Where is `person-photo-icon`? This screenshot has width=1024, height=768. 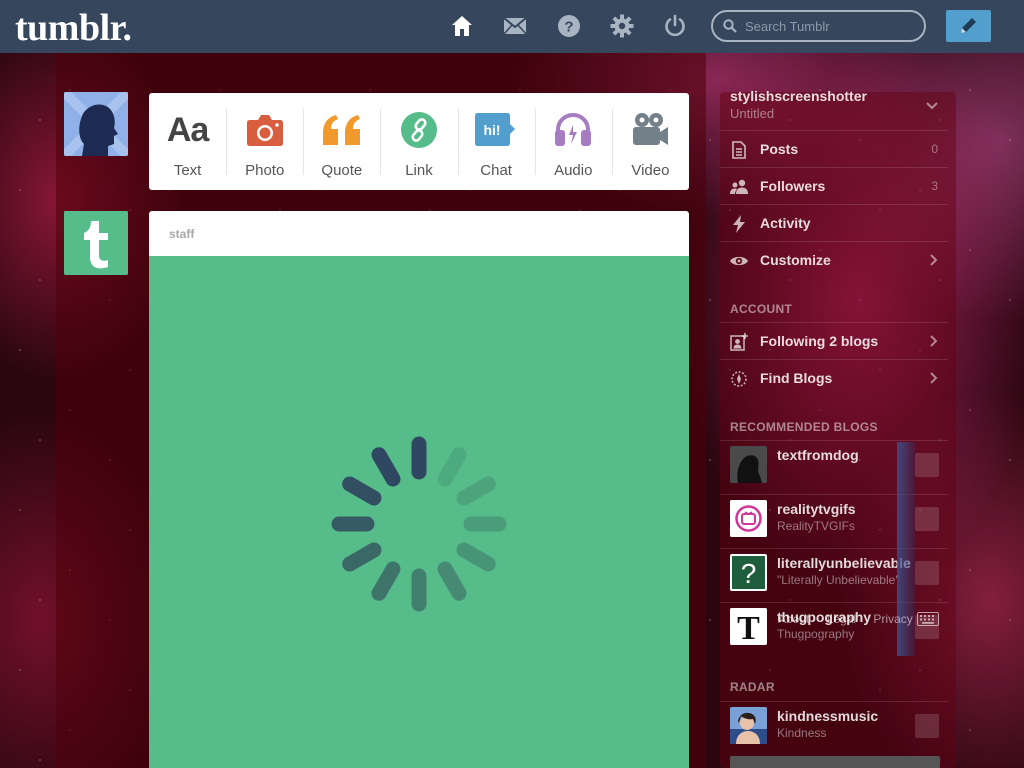
person-photo-icon is located at coordinates (748, 725).